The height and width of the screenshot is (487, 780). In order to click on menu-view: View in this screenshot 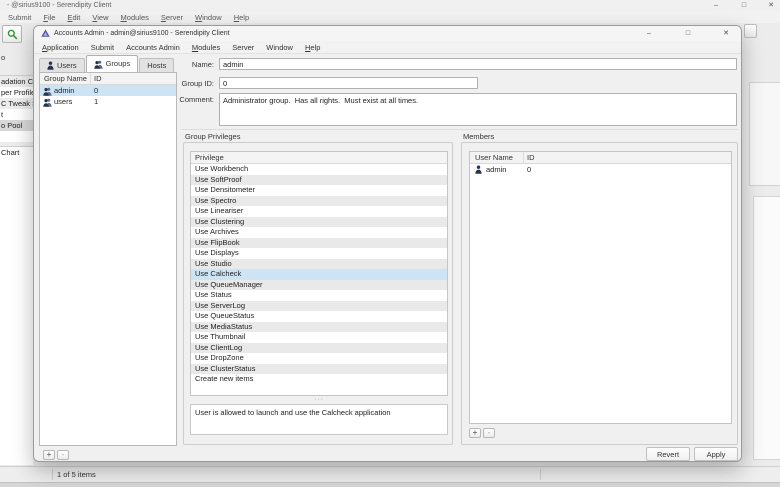, I will do `click(100, 17)`.